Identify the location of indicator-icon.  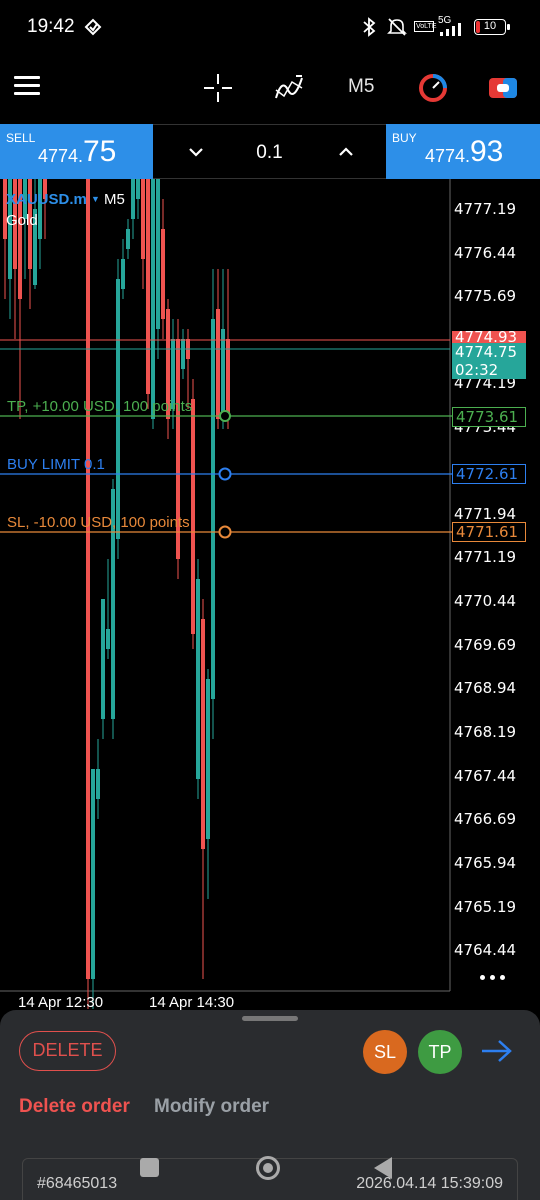
(290, 88).